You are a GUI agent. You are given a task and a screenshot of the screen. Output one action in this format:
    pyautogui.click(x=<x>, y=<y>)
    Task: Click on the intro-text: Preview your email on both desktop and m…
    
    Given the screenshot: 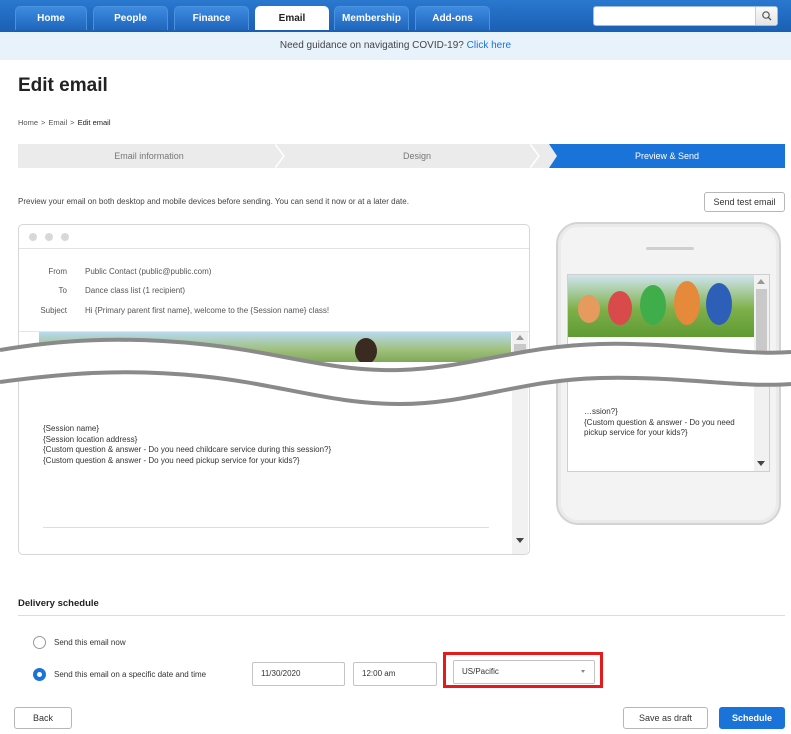 What is the action you would take?
    pyautogui.click(x=213, y=201)
    